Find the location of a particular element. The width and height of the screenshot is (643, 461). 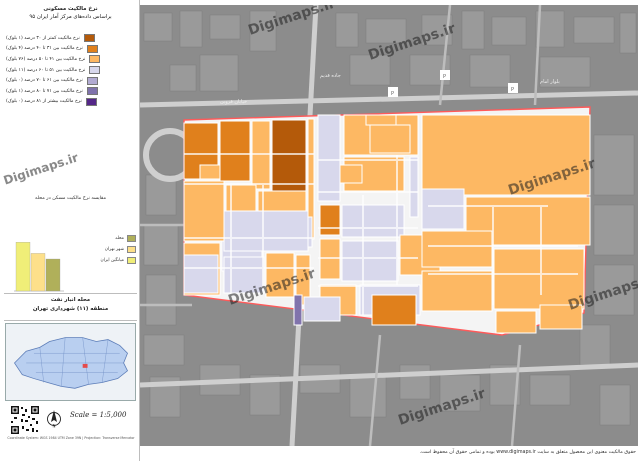

district-name: منطقه (۱۱) شهرداری تهران is located at coordinates (70, 308).